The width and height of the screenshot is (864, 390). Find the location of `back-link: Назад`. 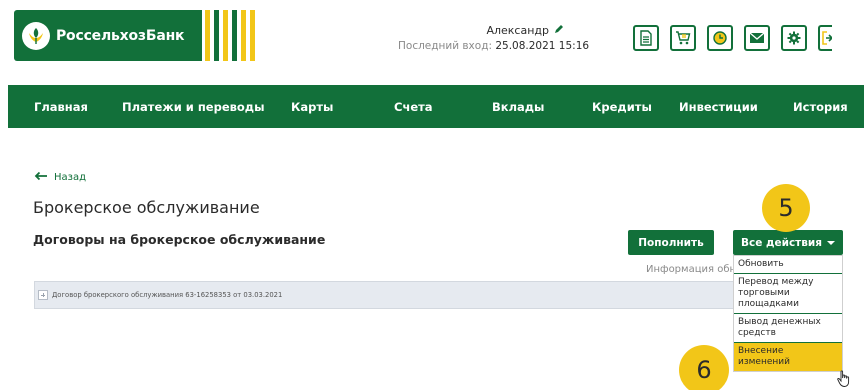

back-link: Назад is located at coordinates (60, 177).